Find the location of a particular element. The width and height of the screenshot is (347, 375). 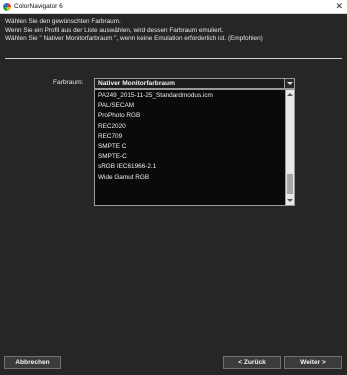

colorspace-option: sRGB IEC61966-2.1 is located at coordinates (190, 167).